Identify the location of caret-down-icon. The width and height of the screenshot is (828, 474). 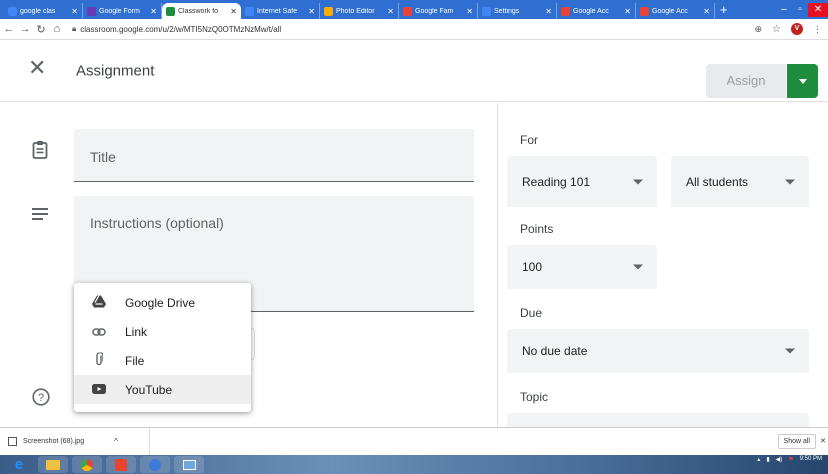
(802, 82).